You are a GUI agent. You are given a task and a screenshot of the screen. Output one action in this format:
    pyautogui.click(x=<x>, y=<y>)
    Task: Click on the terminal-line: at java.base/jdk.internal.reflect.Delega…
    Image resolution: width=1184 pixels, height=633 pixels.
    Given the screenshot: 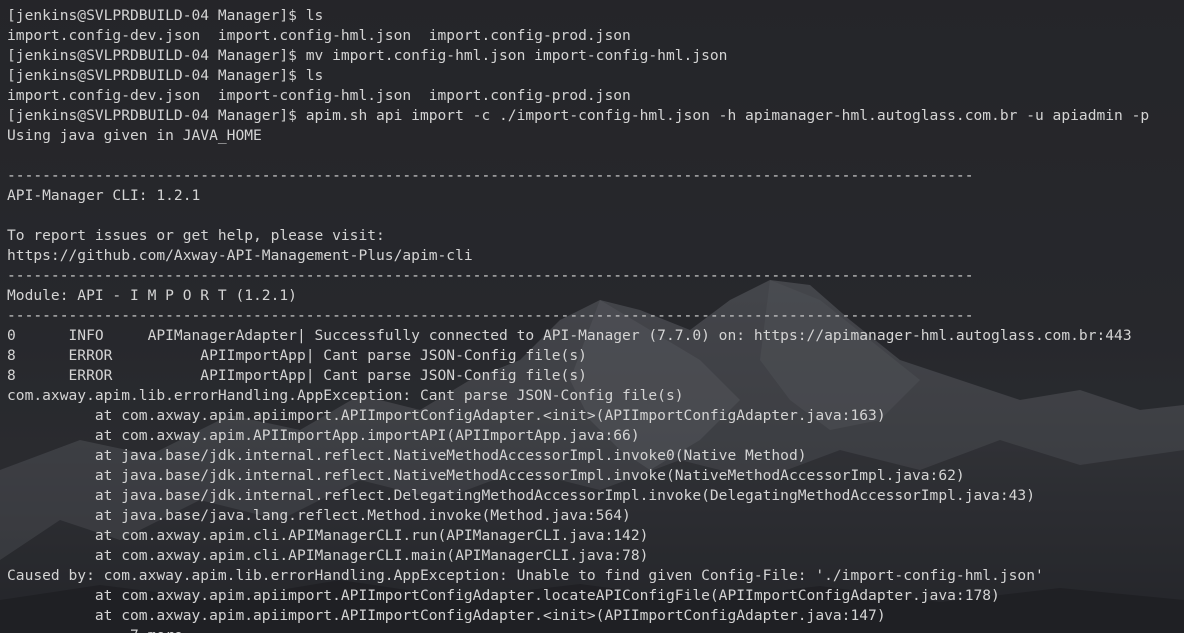 What is the action you would take?
    pyautogui.click(x=521, y=495)
    